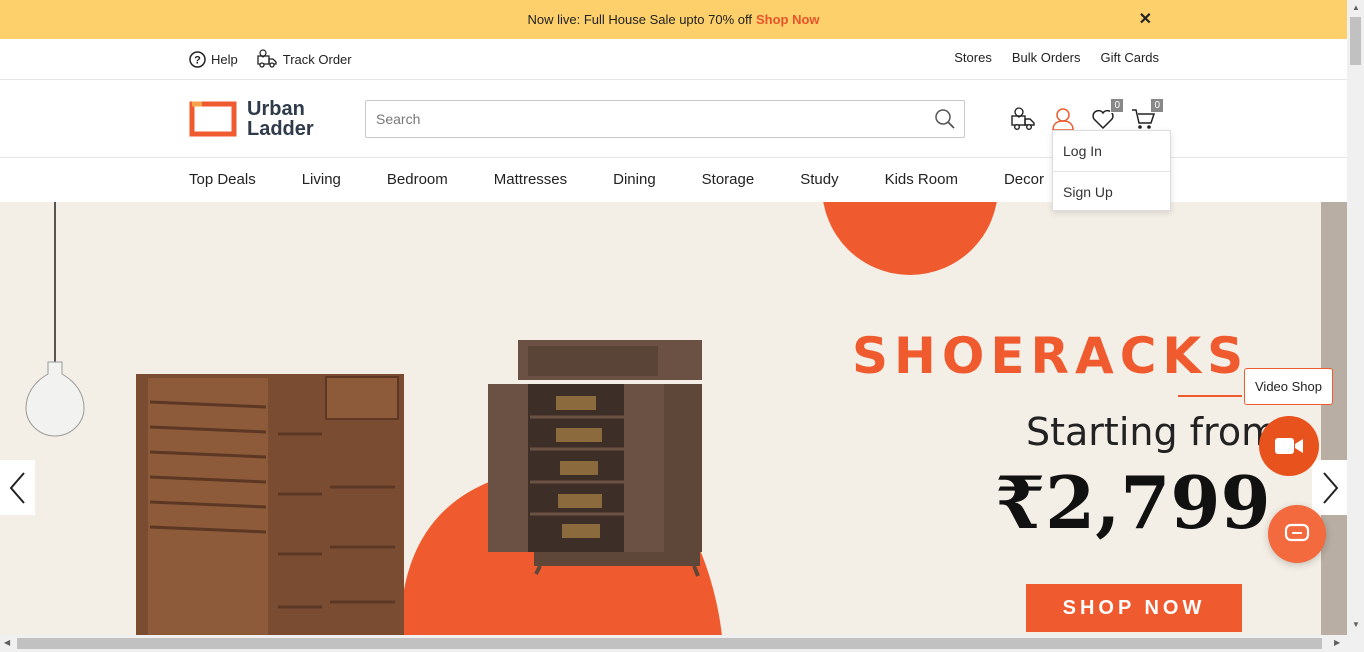  I want to click on logo: Urban Ladder, so click(251, 119).